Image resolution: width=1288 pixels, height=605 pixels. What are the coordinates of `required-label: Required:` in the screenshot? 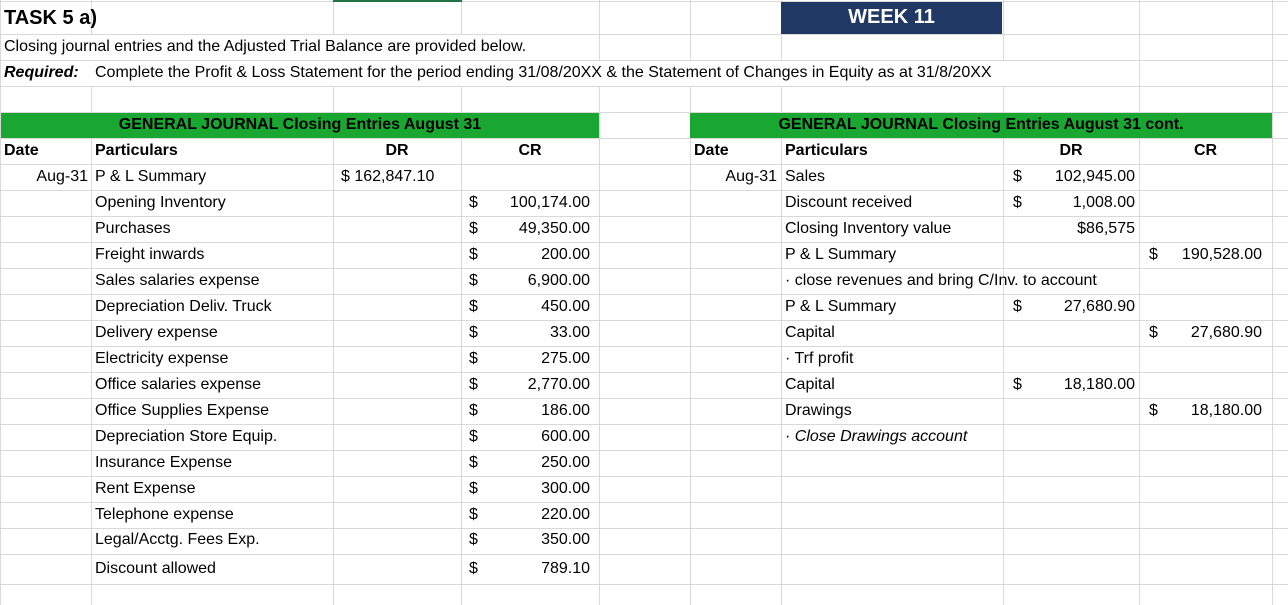 It's located at (41, 72).